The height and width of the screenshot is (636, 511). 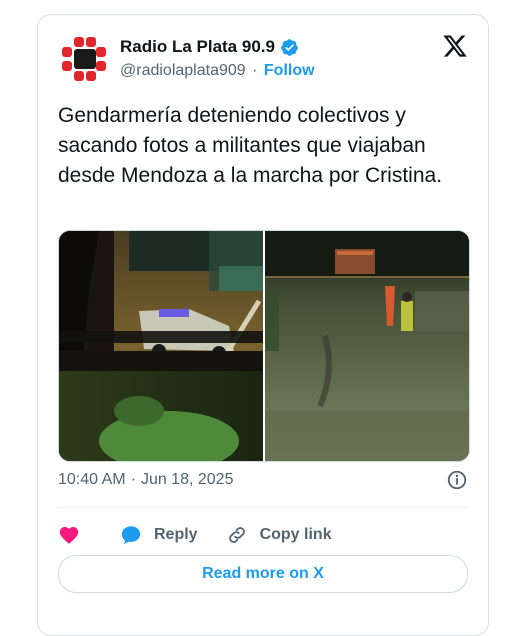 I want to click on x-logo-icon, so click(x=455, y=46).